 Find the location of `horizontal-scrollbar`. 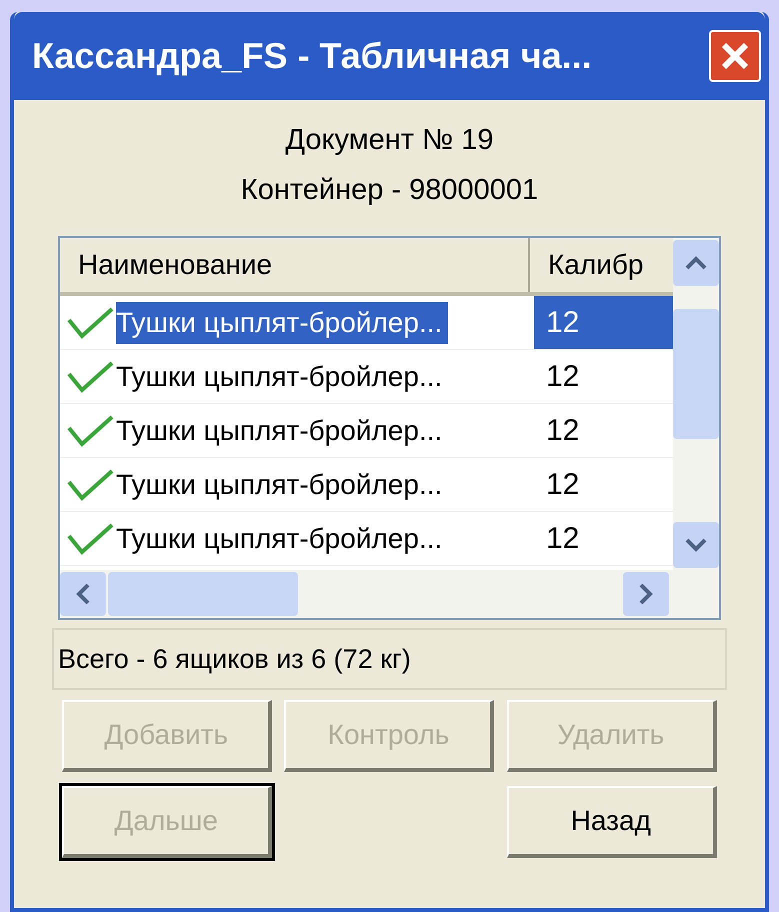

horizontal-scrollbar is located at coordinates (389, 594).